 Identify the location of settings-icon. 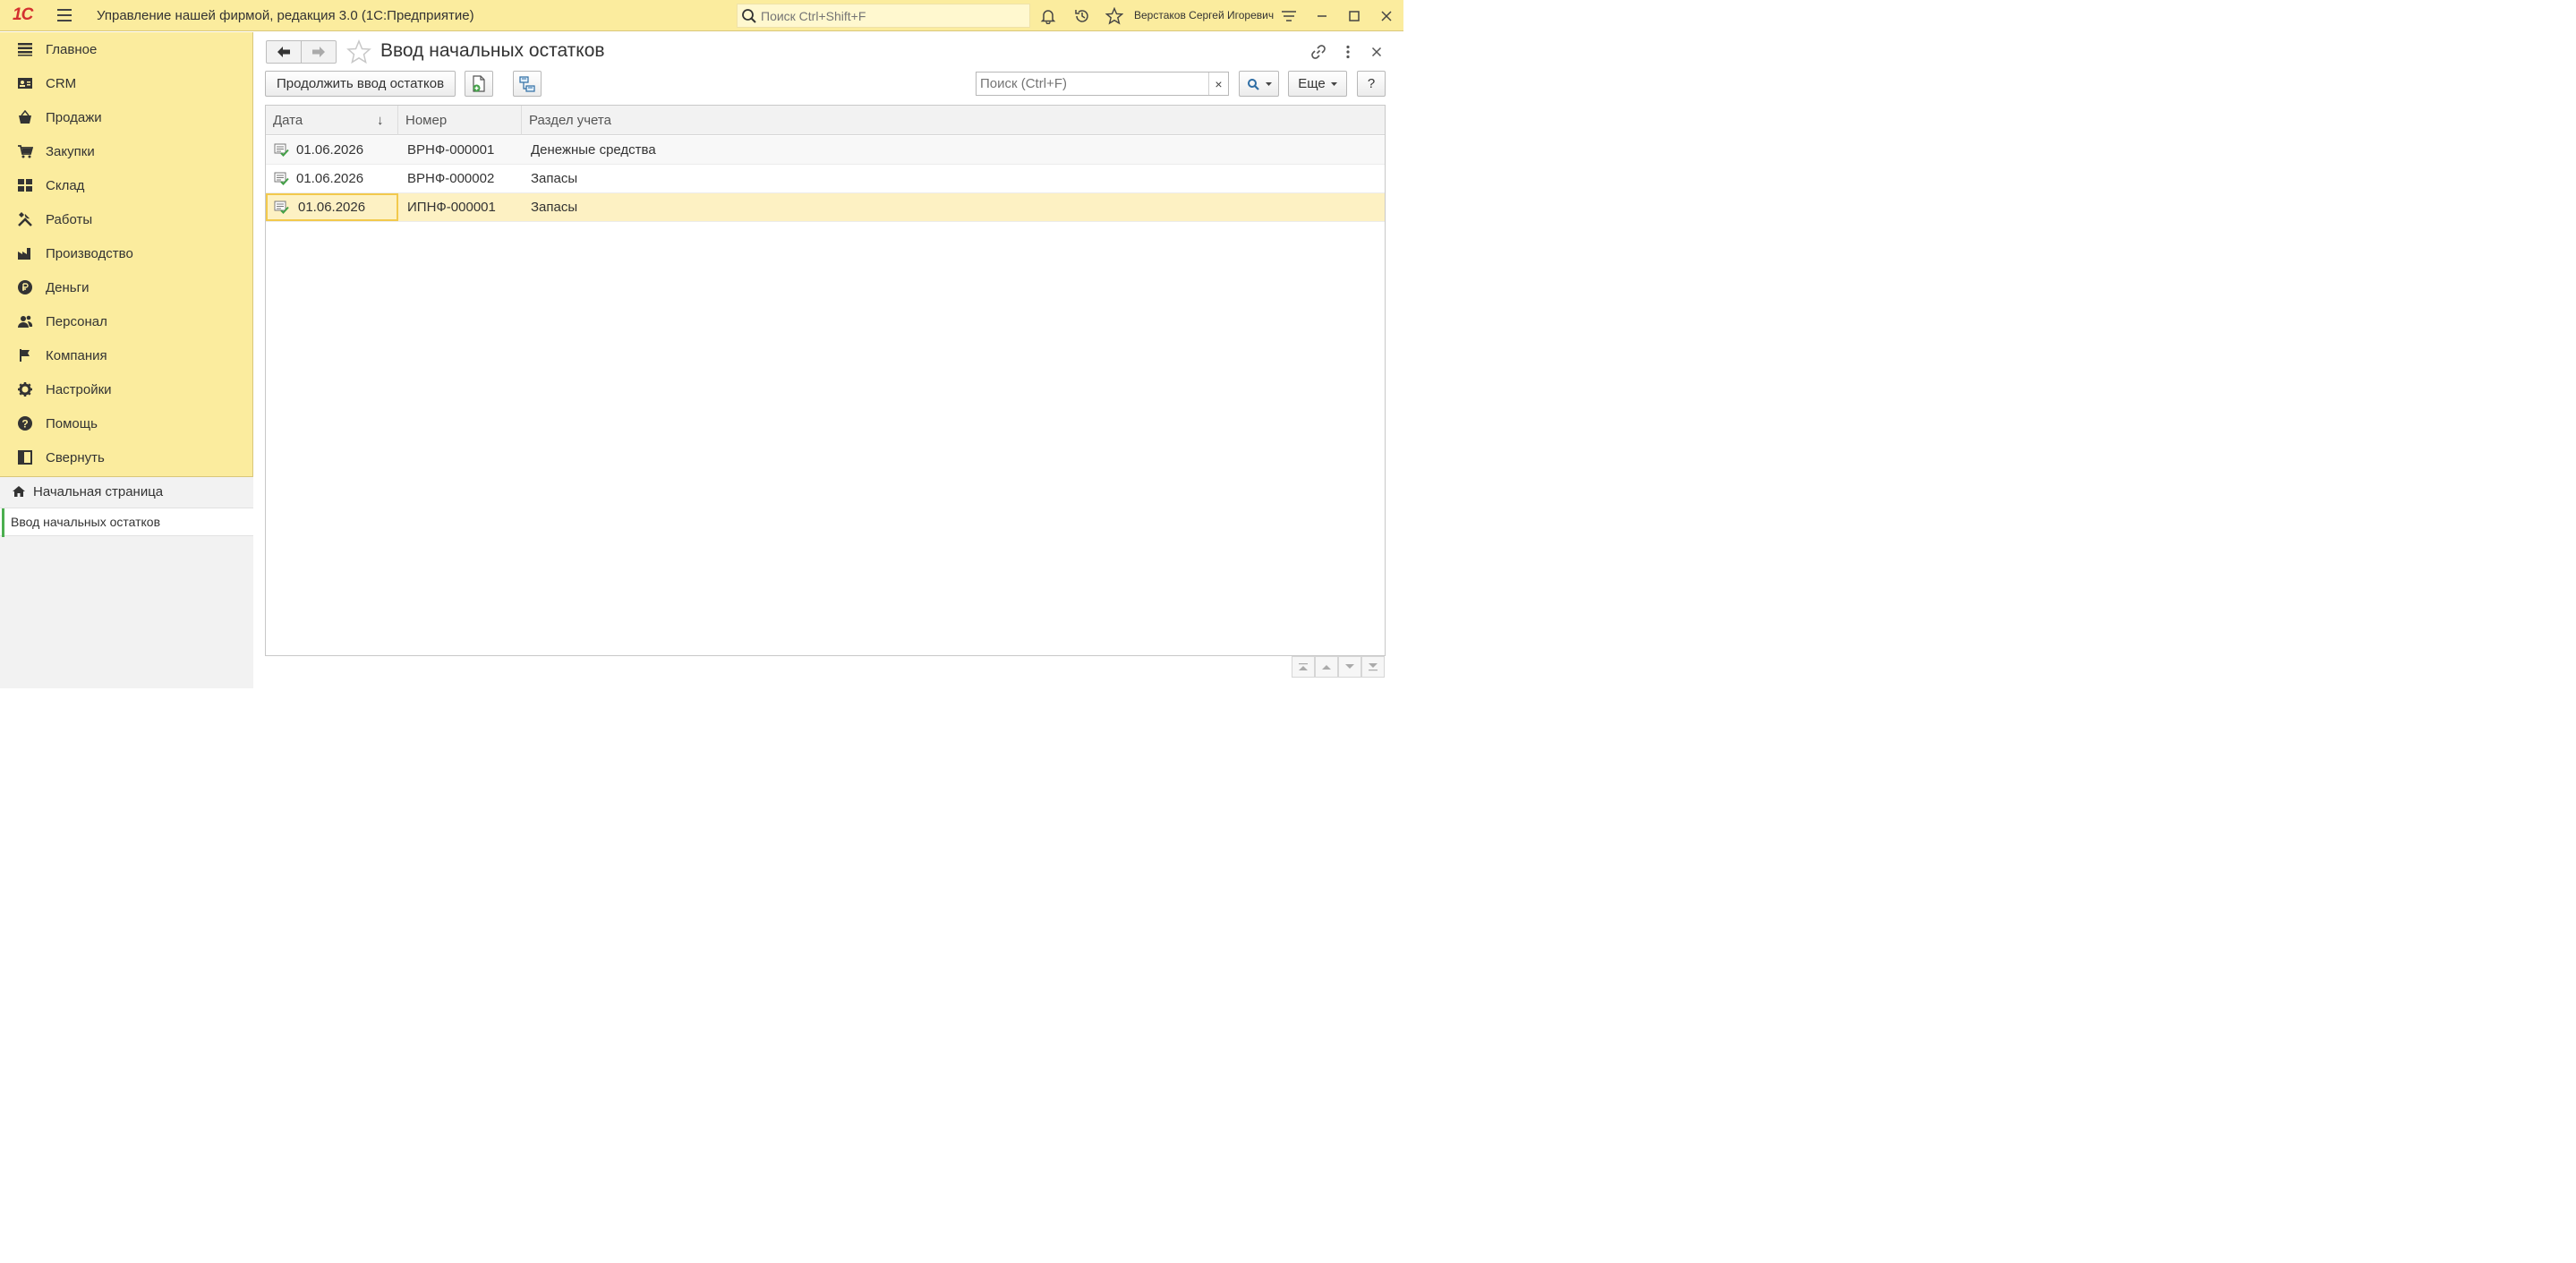
(1289, 16).